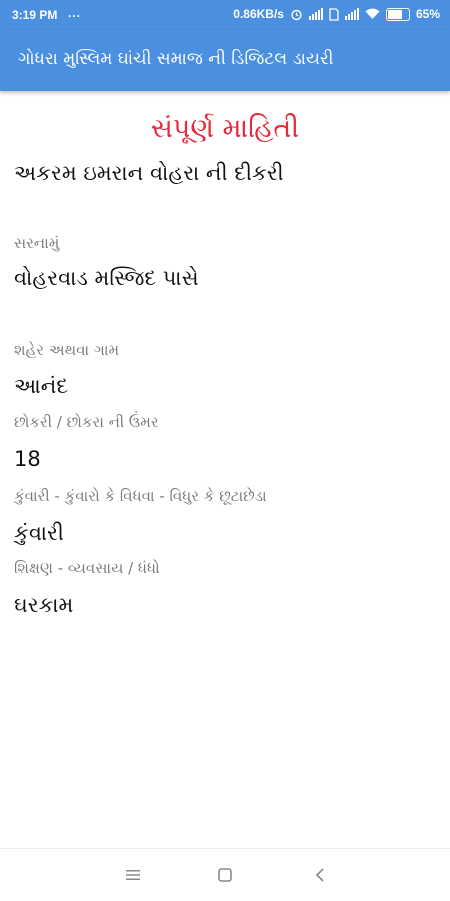 Image resolution: width=450 pixels, height=901 pixels. Describe the element at coordinates (397, 14) in the screenshot. I see `battery-icon` at that location.